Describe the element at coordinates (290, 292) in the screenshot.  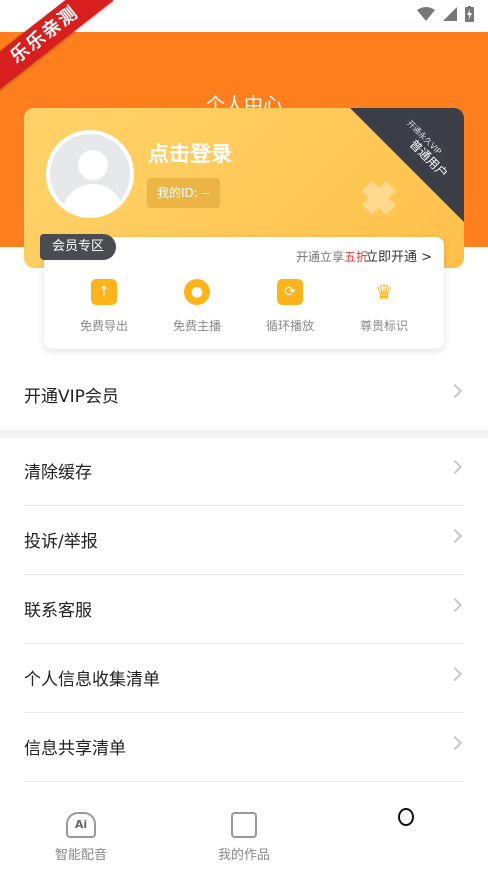
I see `loop-icon: ⟳` at that location.